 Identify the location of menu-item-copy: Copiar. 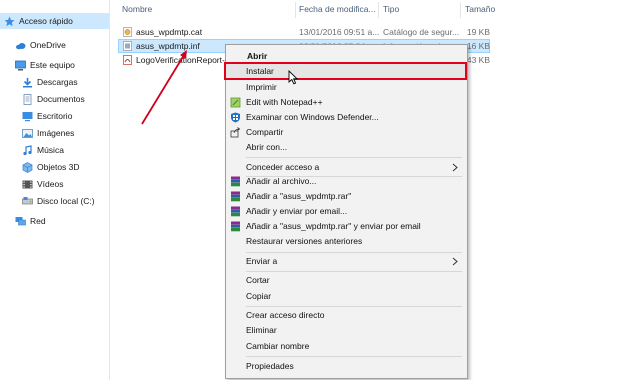
(345, 297).